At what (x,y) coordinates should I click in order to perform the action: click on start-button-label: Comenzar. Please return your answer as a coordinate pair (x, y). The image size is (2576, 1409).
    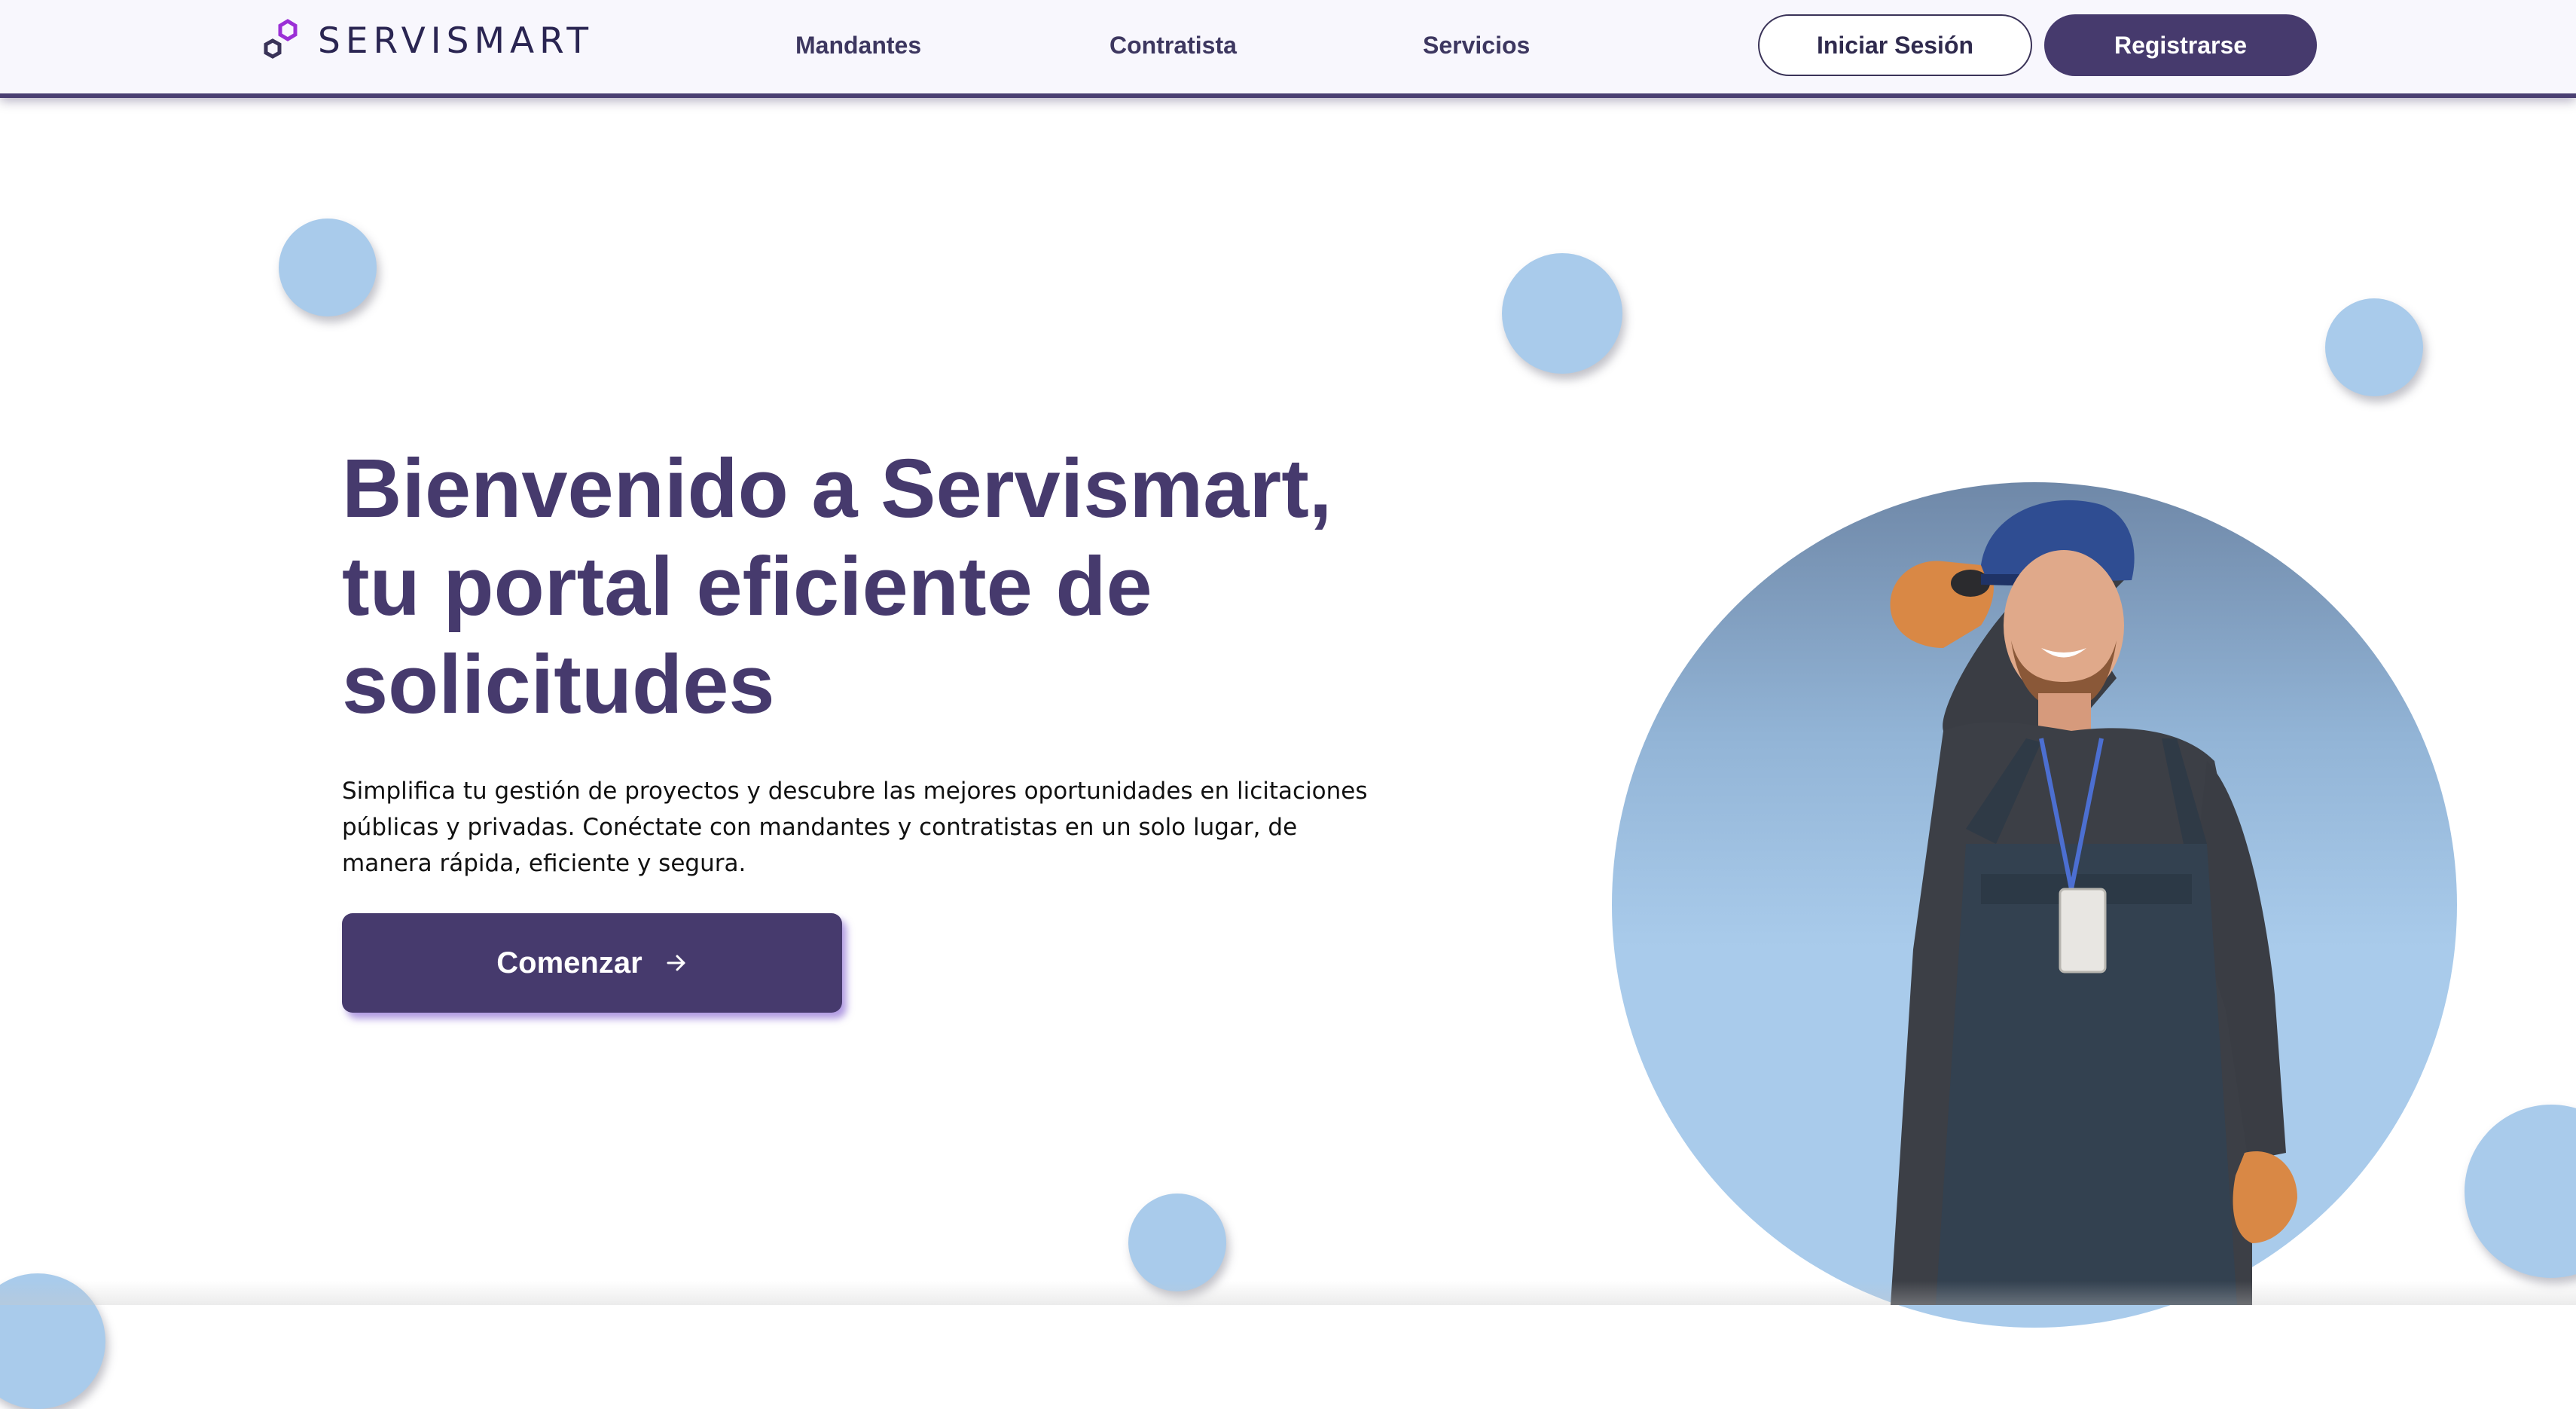
    Looking at the image, I should click on (569, 963).